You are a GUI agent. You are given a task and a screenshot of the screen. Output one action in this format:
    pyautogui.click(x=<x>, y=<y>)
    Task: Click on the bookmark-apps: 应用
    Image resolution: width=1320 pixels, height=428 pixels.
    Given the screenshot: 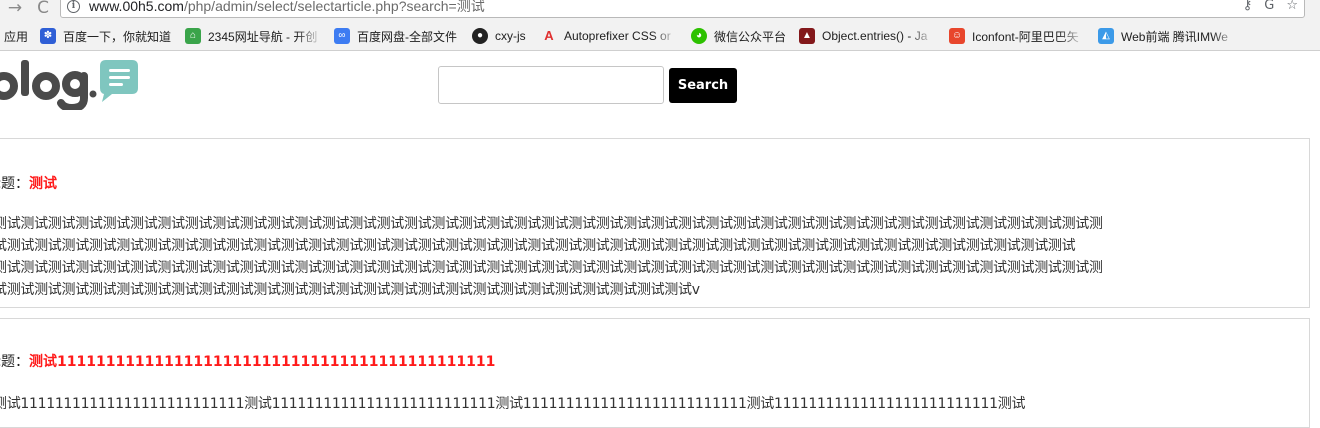 What is the action you would take?
    pyautogui.click(x=16, y=36)
    